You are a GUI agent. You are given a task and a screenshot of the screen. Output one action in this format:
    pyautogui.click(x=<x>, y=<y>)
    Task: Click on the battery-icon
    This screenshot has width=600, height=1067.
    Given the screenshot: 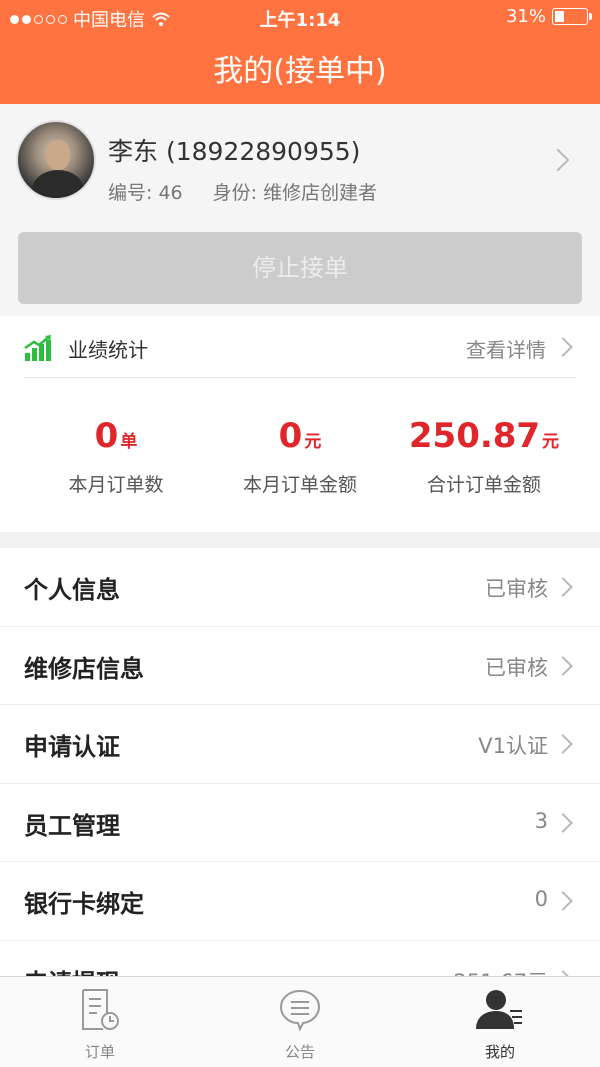 What is the action you would take?
    pyautogui.click(x=572, y=16)
    